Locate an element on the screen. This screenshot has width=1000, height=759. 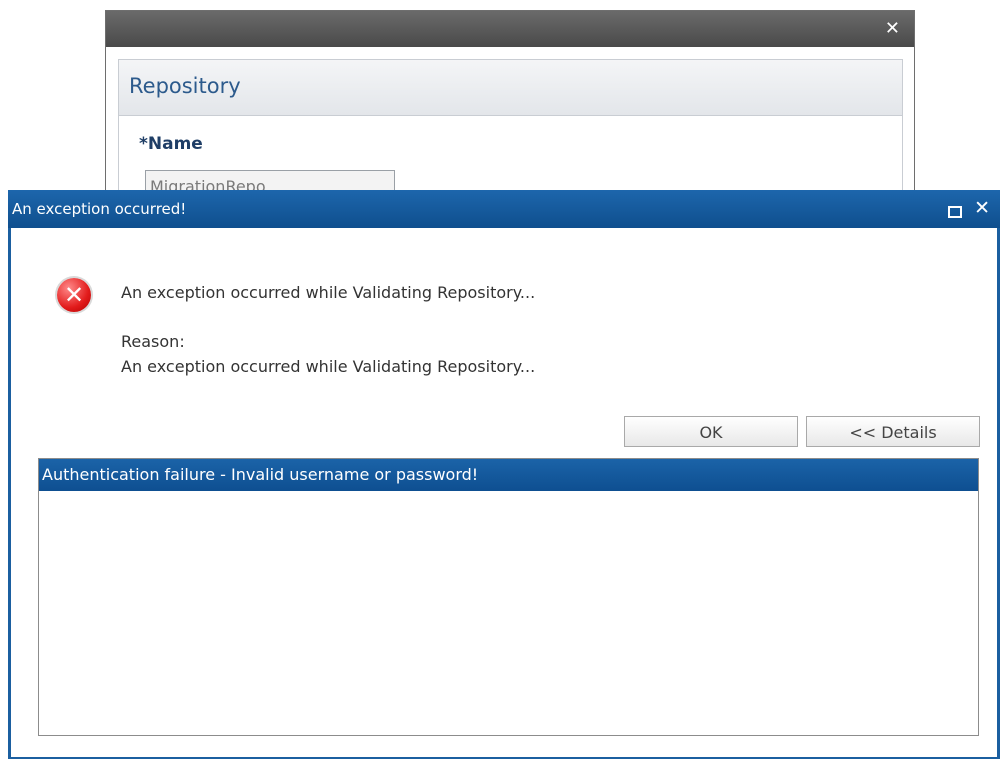
repository-dialog-titlebar: ✕ is located at coordinates (510, 29).